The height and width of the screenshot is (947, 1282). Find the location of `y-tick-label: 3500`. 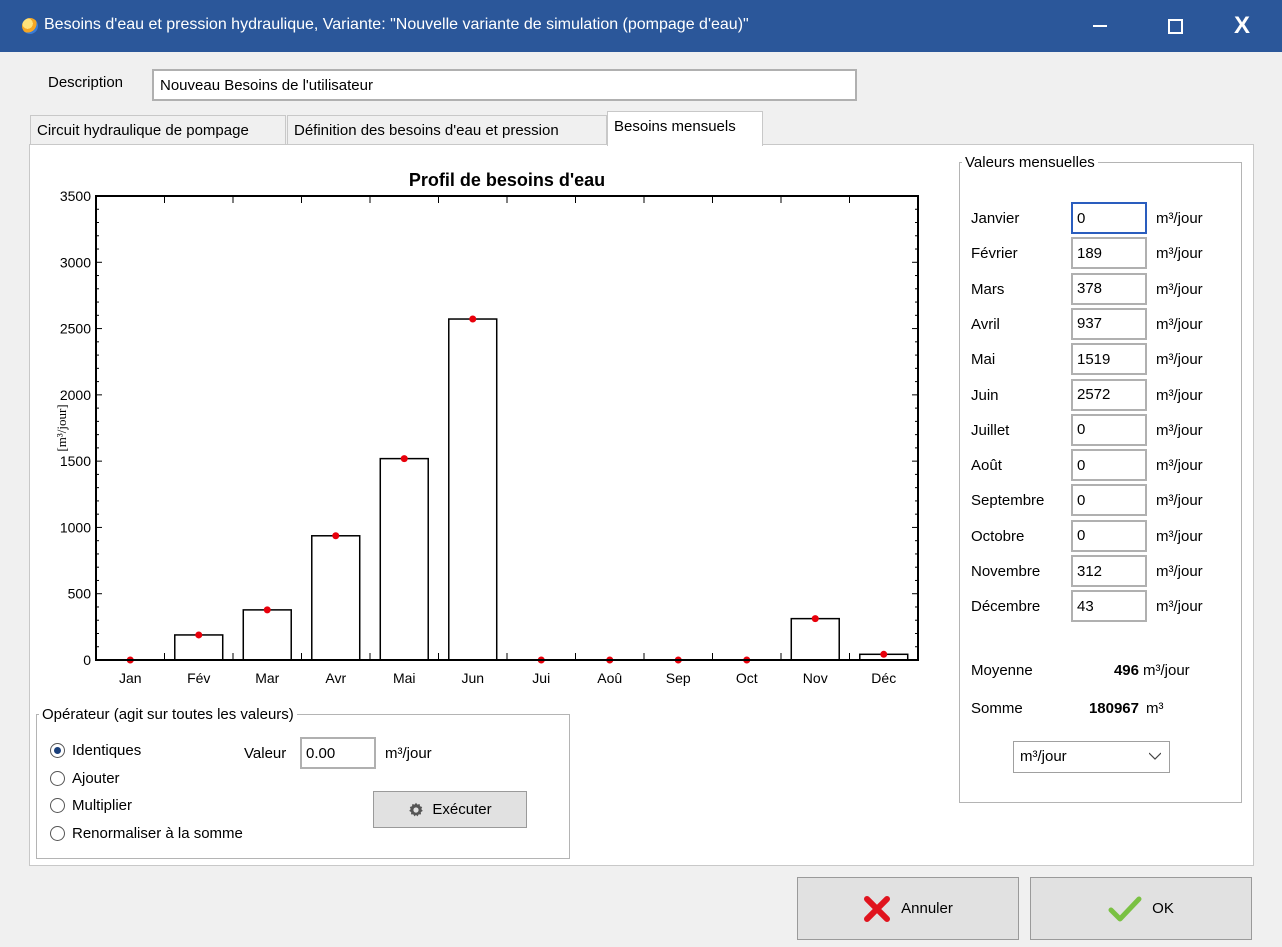

y-tick-label: 3500 is located at coordinates (75, 196).